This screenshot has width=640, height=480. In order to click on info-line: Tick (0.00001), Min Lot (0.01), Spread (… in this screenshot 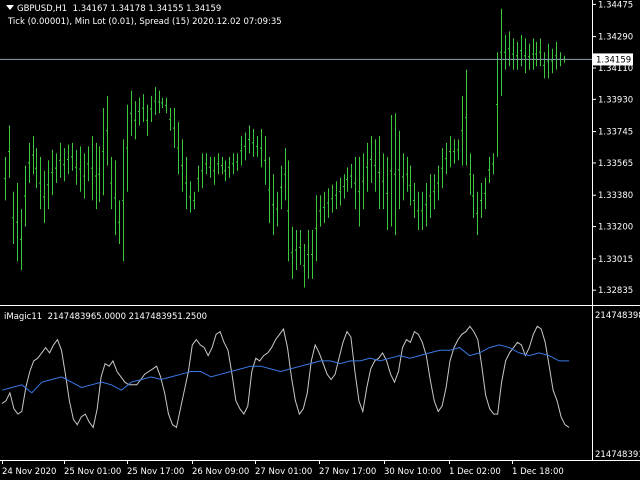, I will do `click(145, 22)`.